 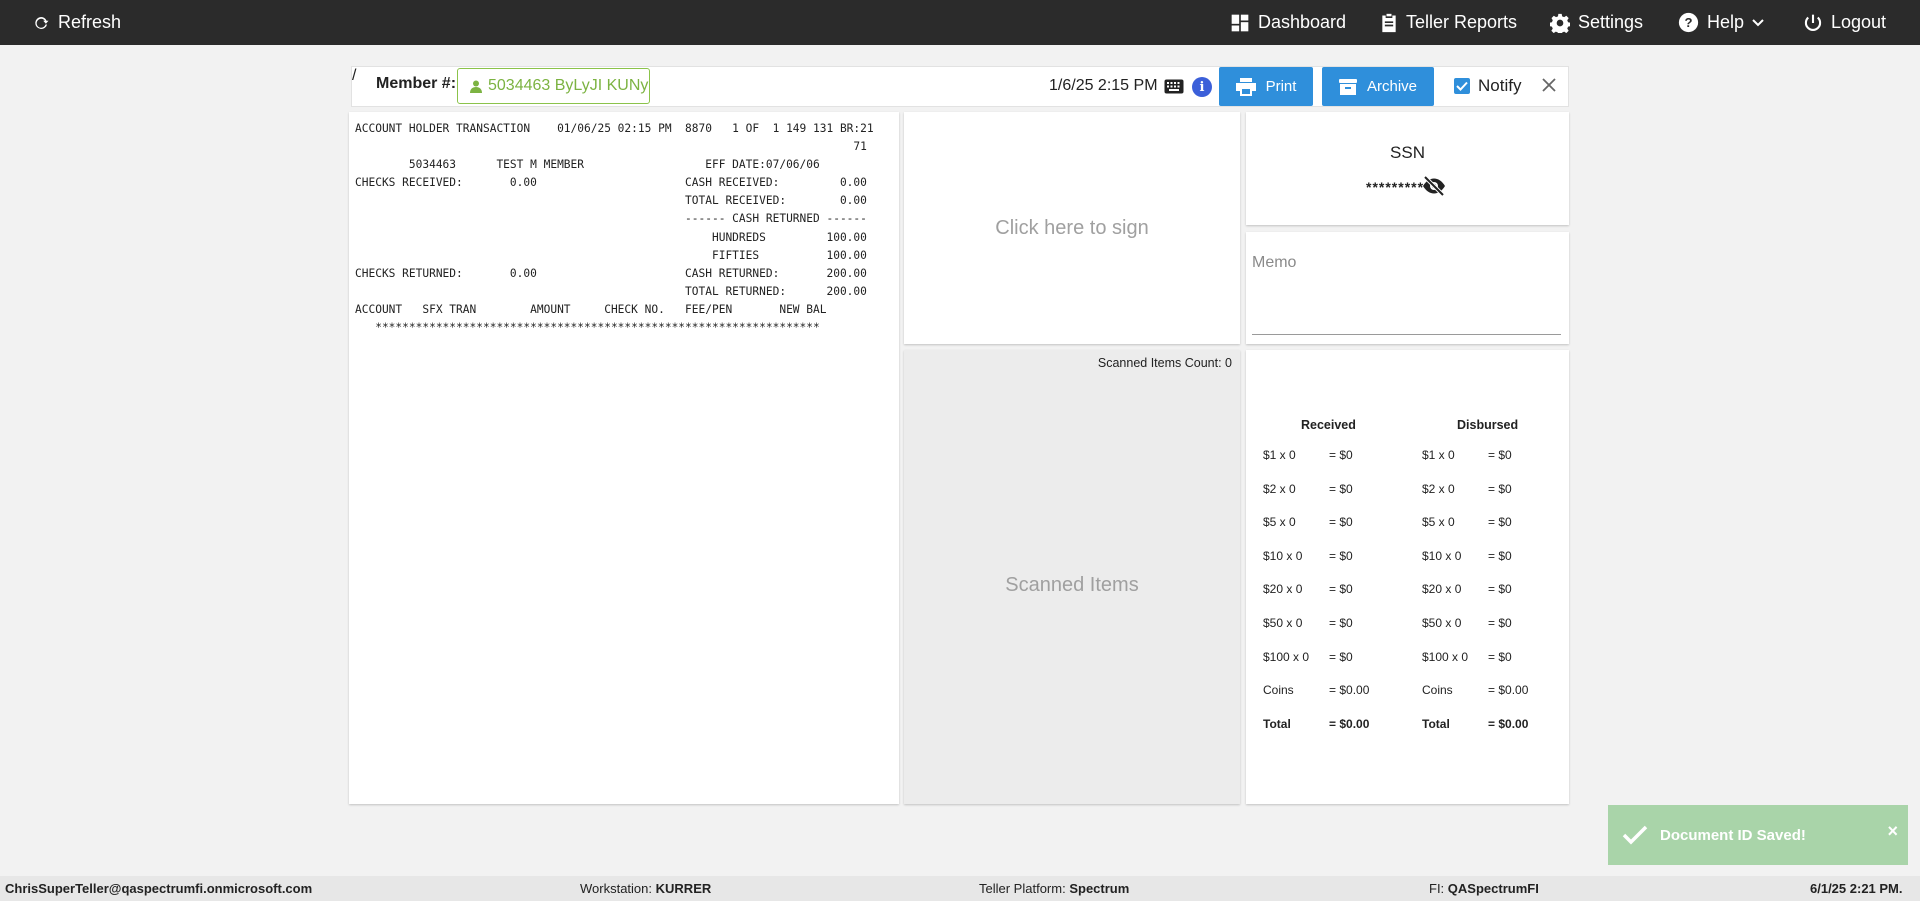 What do you see at coordinates (611, 147) in the screenshot?
I see `receipt-line: 71` at bounding box center [611, 147].